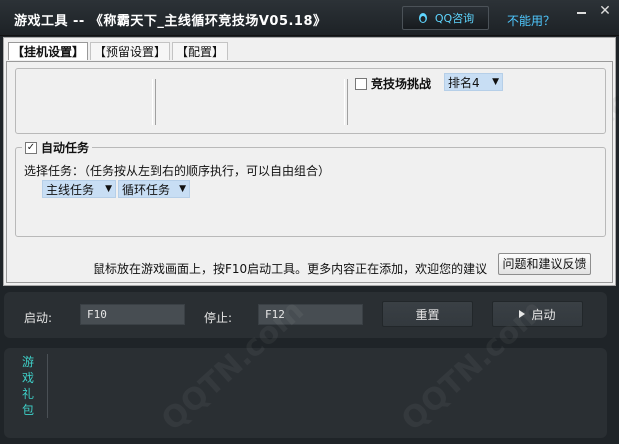 The height and width of the screenshot is (444, 619). What do you see at coordinates (48, 51) in the screenshot?
I see `tab-idle-settings: 【挂机设置】` at bounding box center [48, 51].